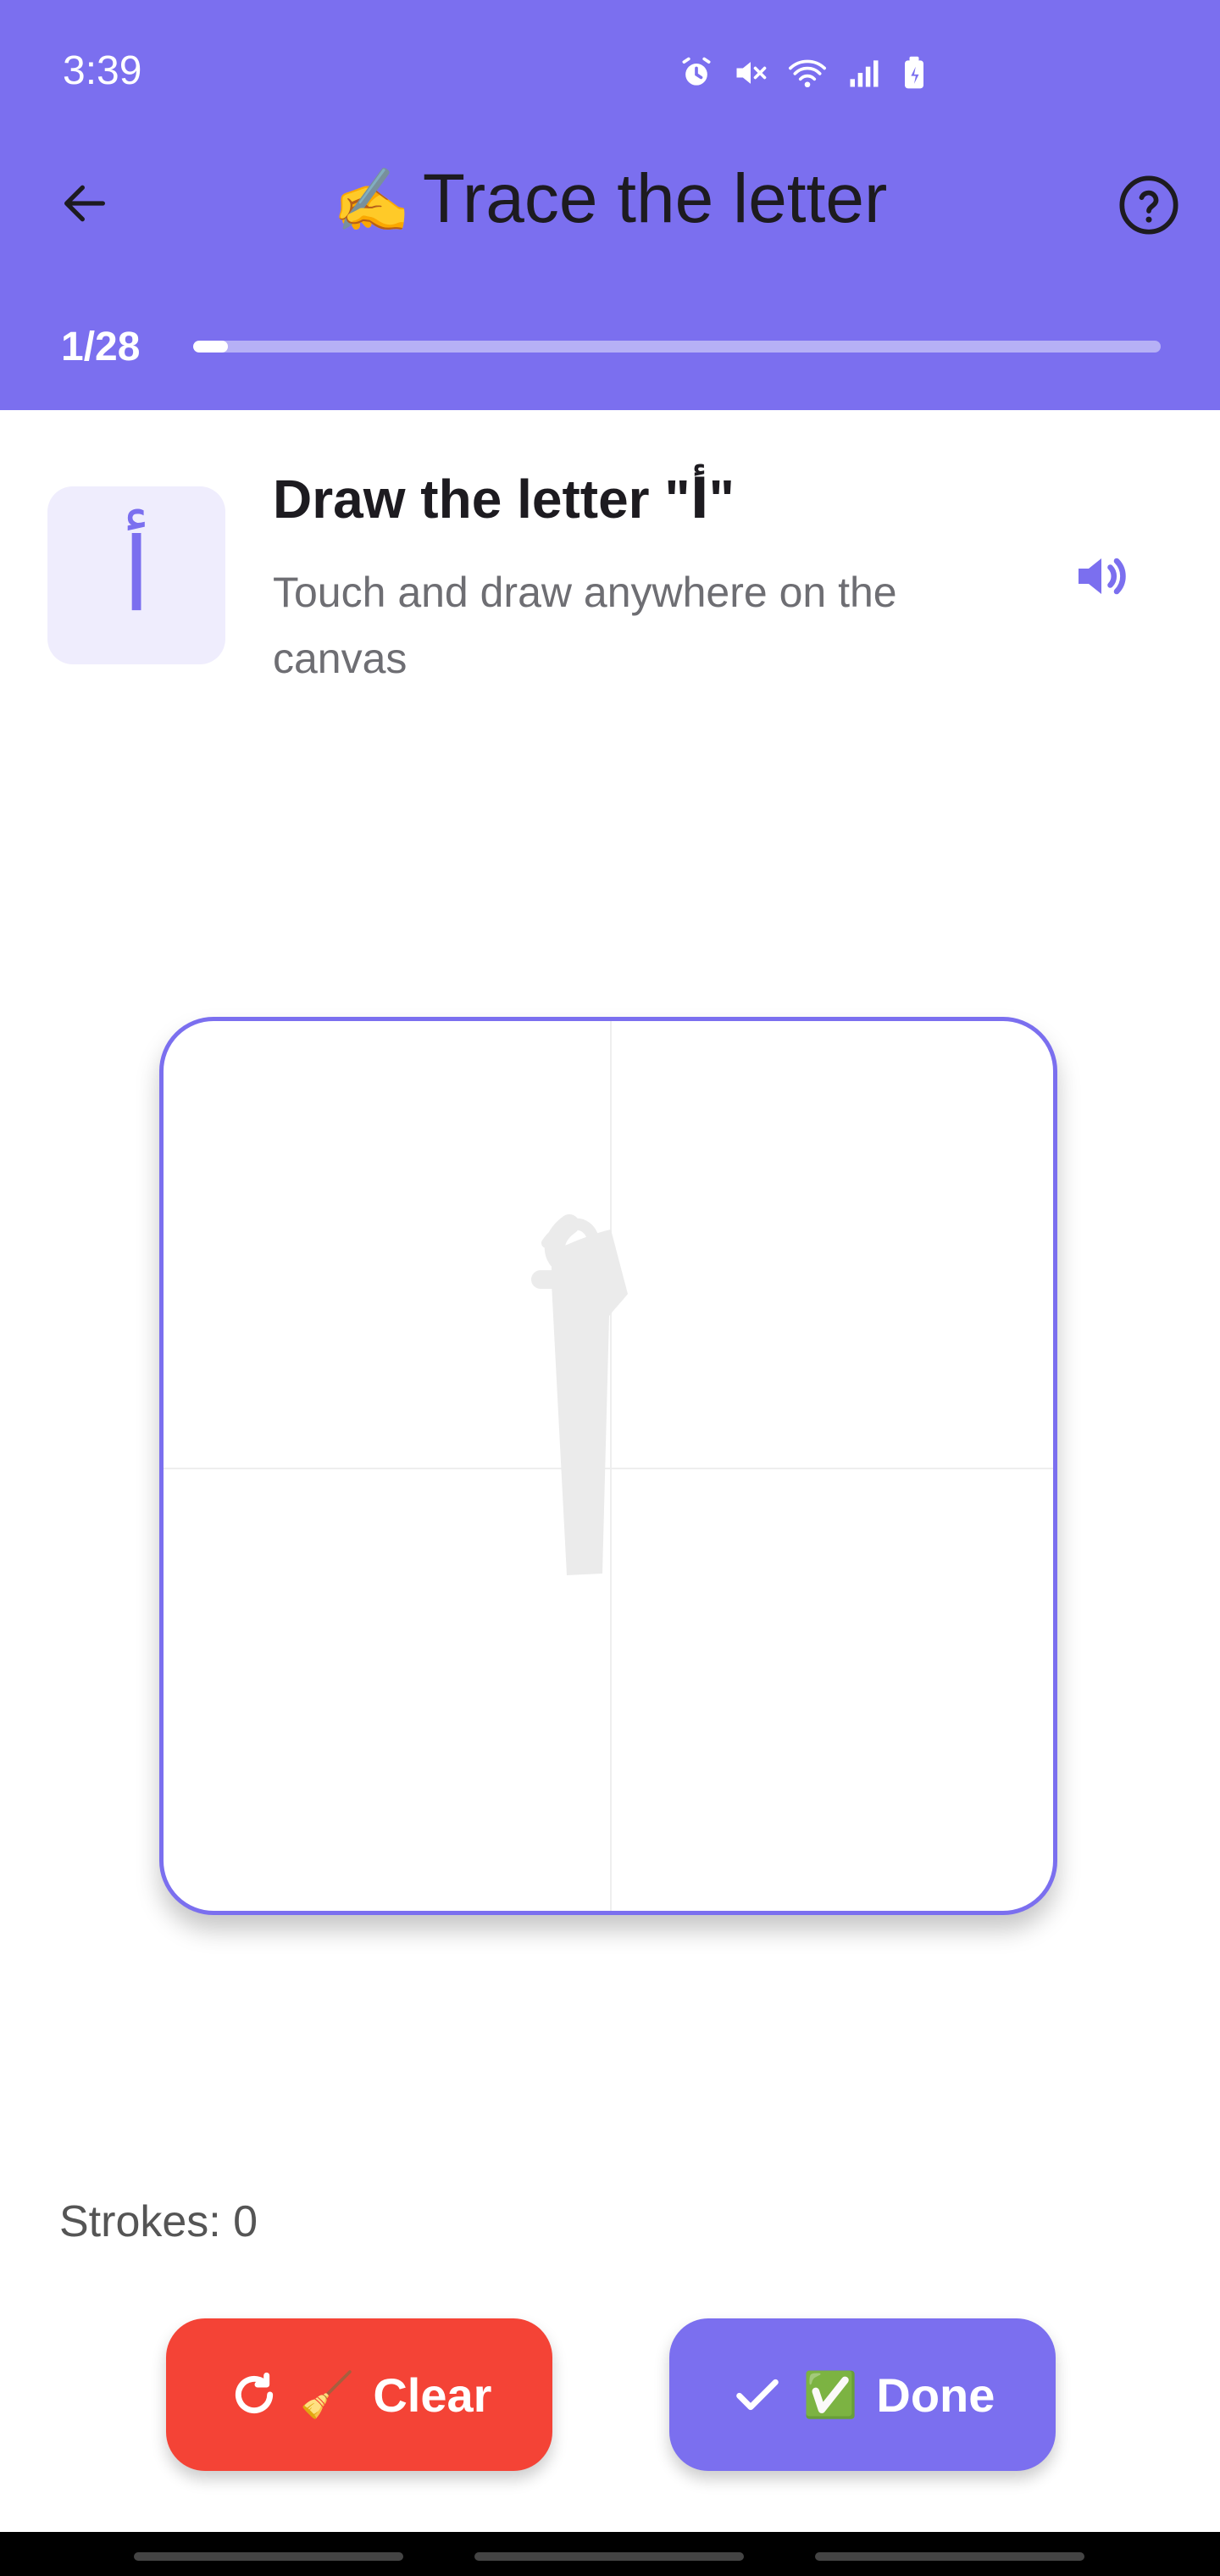 This screenshot has height=2576, width=1220. What do you see at coordinates (677, 347) in the screenshot?
I see `progress-bar` at bounding box center [677, 347].